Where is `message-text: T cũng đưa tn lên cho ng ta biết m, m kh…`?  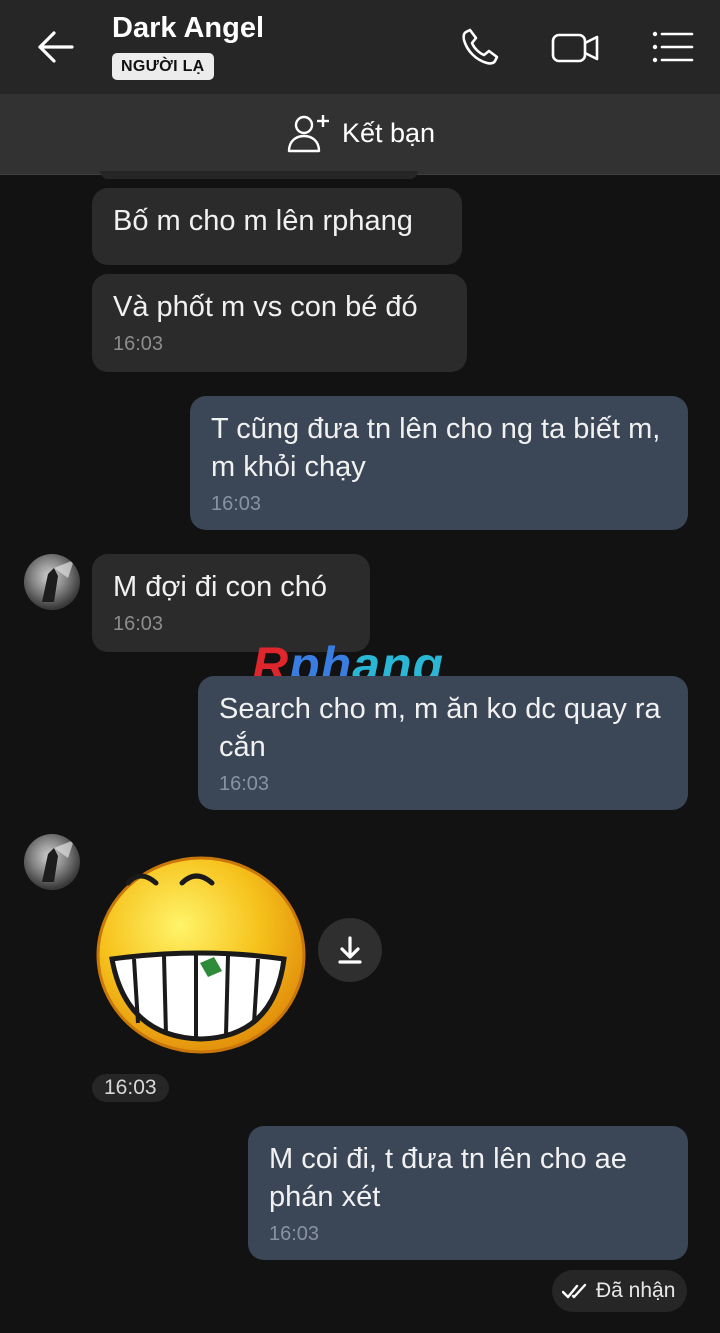
message-text: T cũng đưa tn lên cho ng ta biết m, m kh… is located at coordinates (436, 448).